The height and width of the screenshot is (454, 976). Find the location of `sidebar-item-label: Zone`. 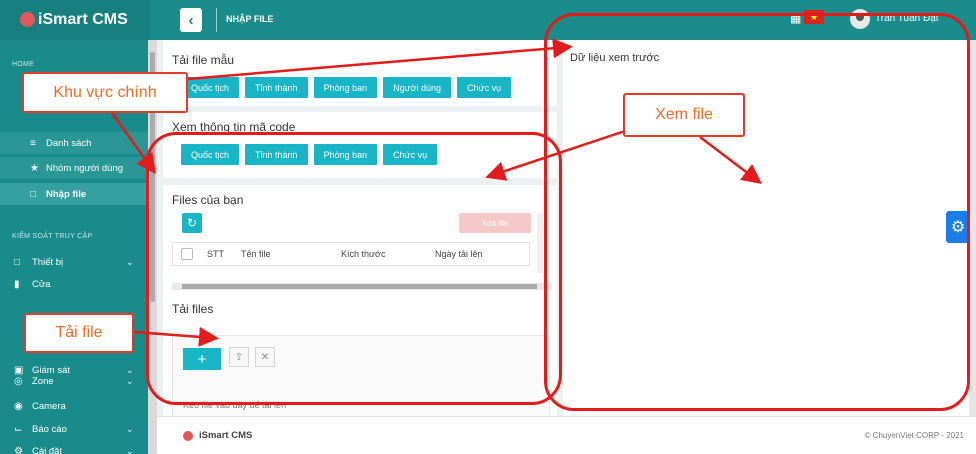

sidebar-item-label: Zone is located at coordinates (43, 381).